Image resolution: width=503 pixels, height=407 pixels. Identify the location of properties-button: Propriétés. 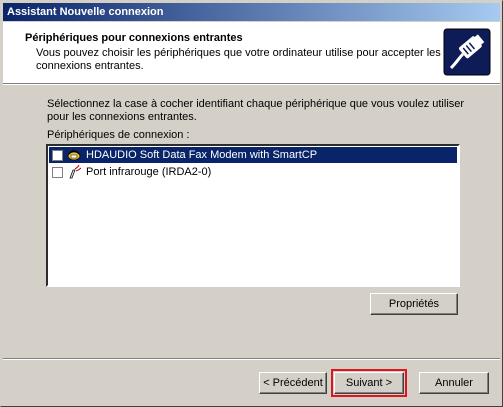
(414, 304).